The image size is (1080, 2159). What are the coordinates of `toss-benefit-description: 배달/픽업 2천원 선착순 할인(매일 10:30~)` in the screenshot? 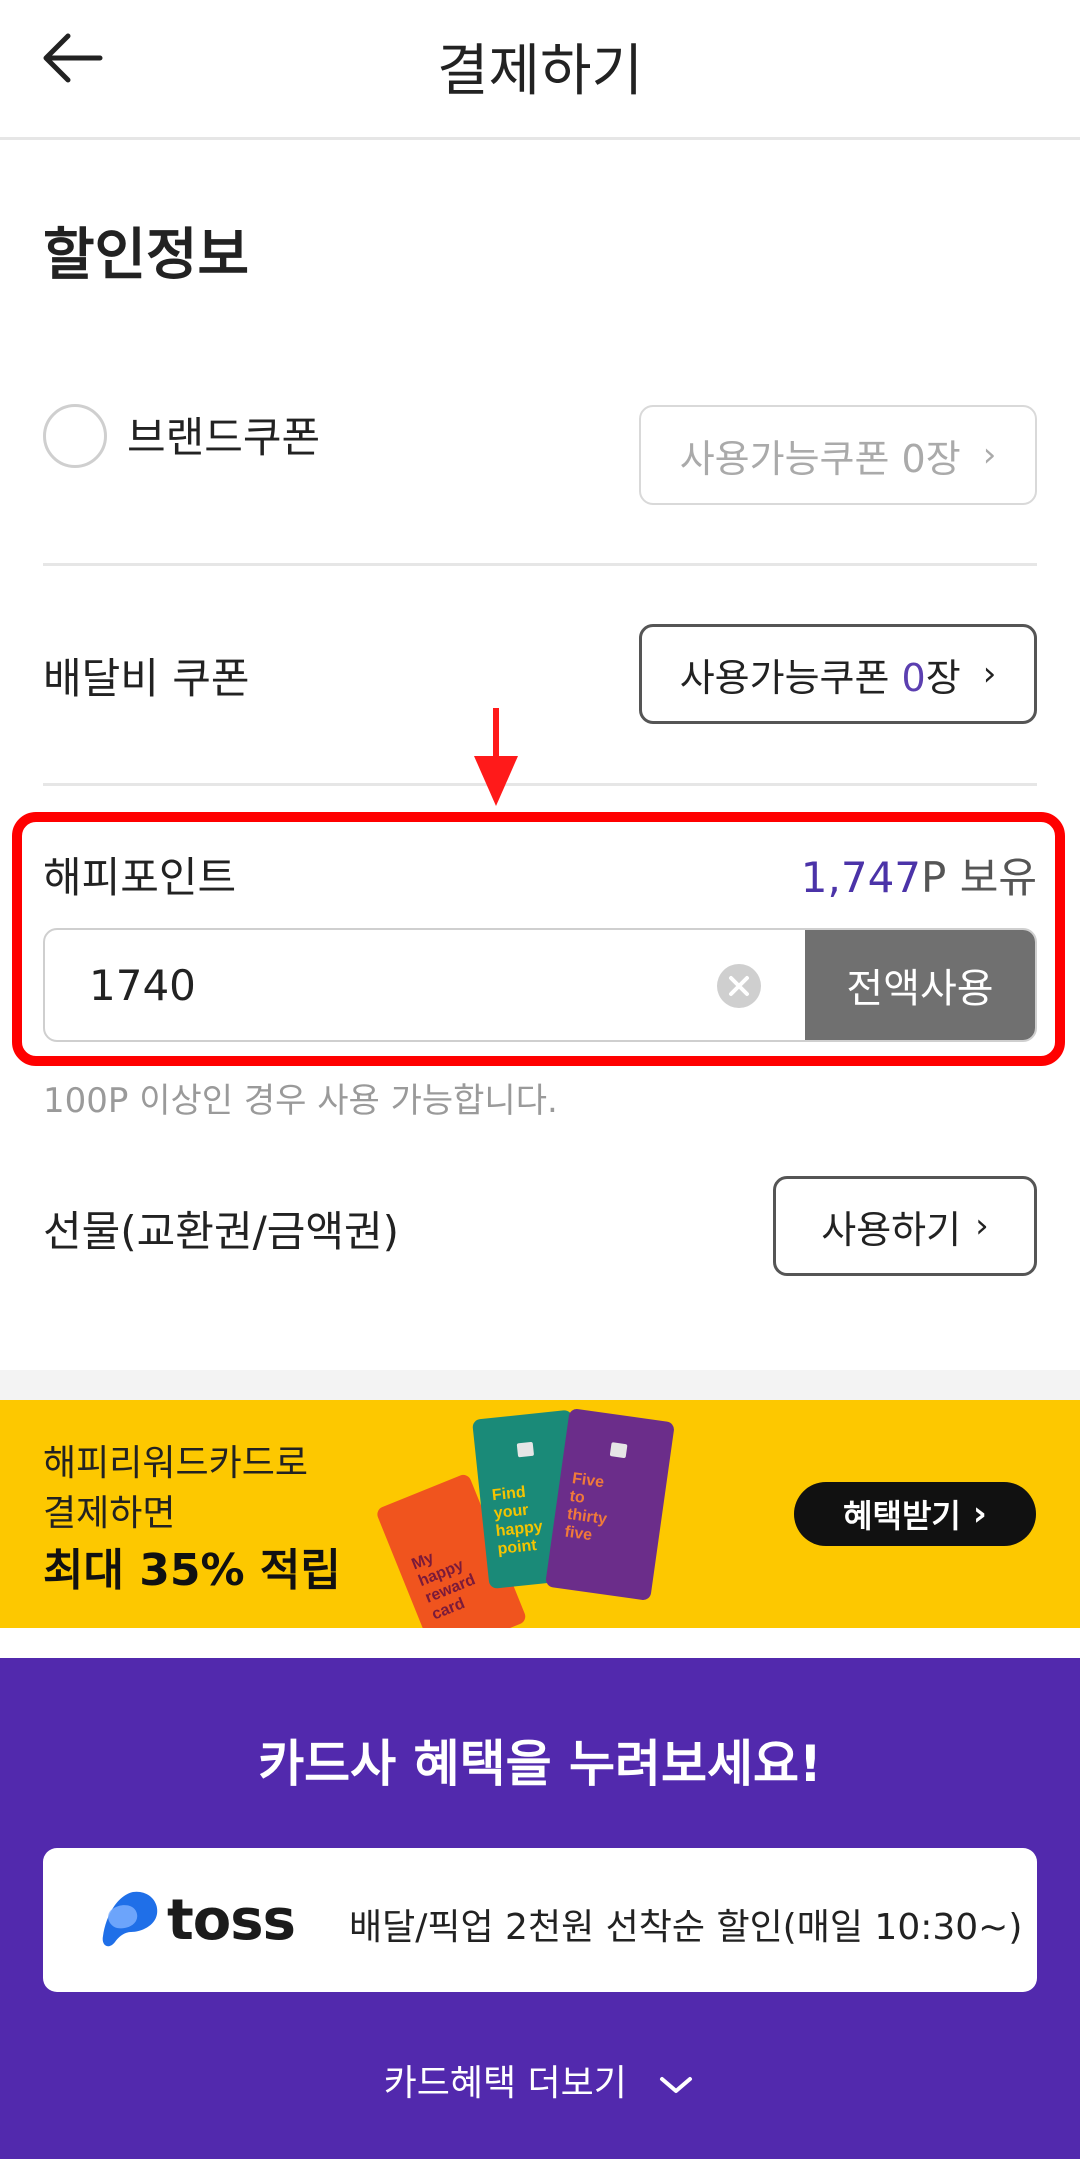 It's located at (686, 1927).